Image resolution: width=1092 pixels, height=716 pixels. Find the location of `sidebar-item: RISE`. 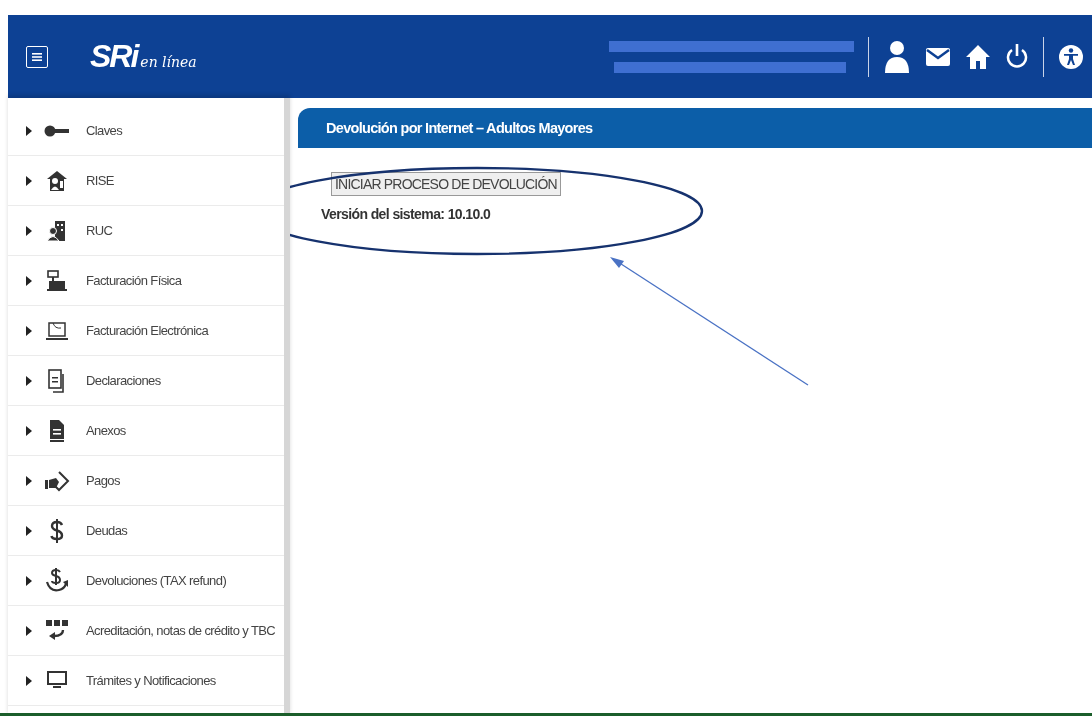

sidebar-item: RISE is located at coordinates (146, 181).